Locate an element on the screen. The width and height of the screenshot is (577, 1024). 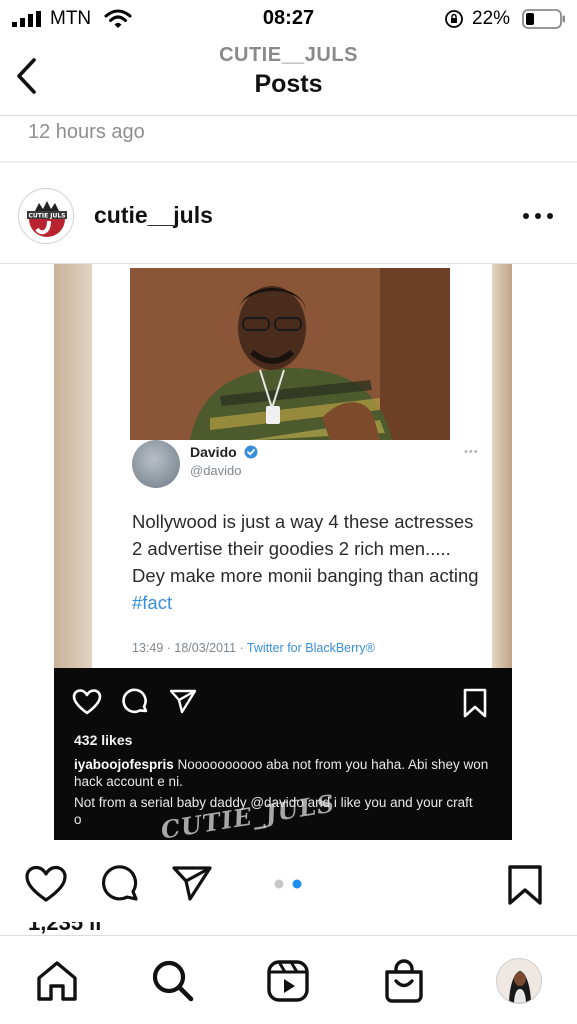
logo-avatar-art: CUTIE JULS is located at coordinates (47, 217).